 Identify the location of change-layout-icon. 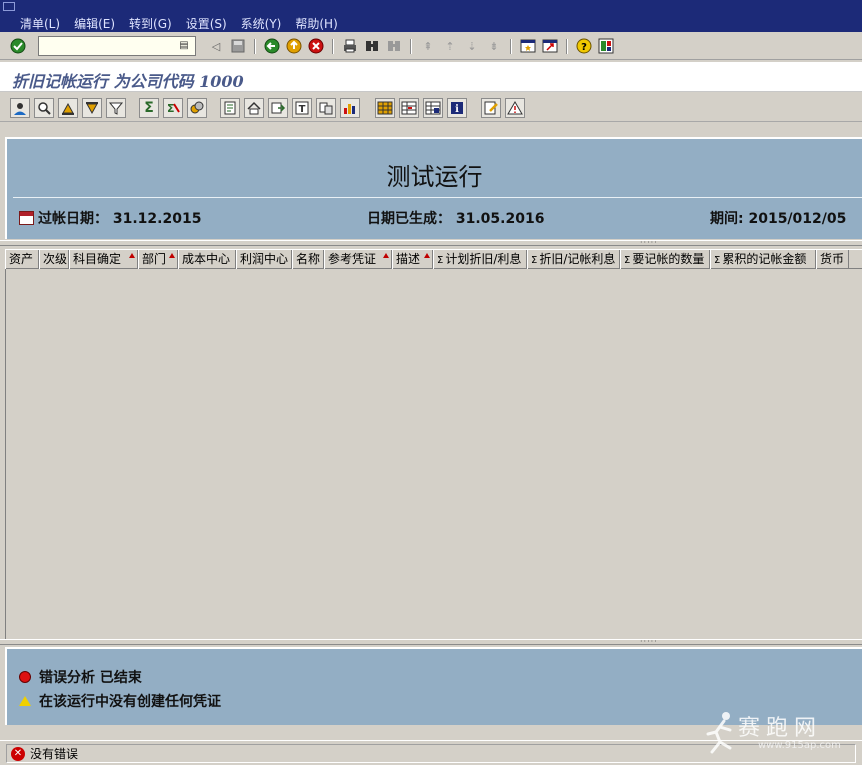
(409, 108).